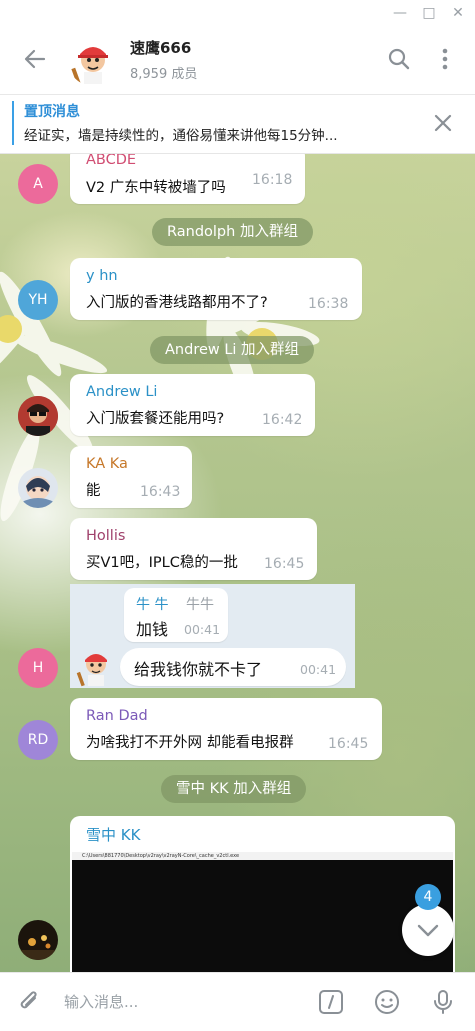  Describe the element at coordinates (399, 59) in the screenshot. I see `search-icon` at that location.